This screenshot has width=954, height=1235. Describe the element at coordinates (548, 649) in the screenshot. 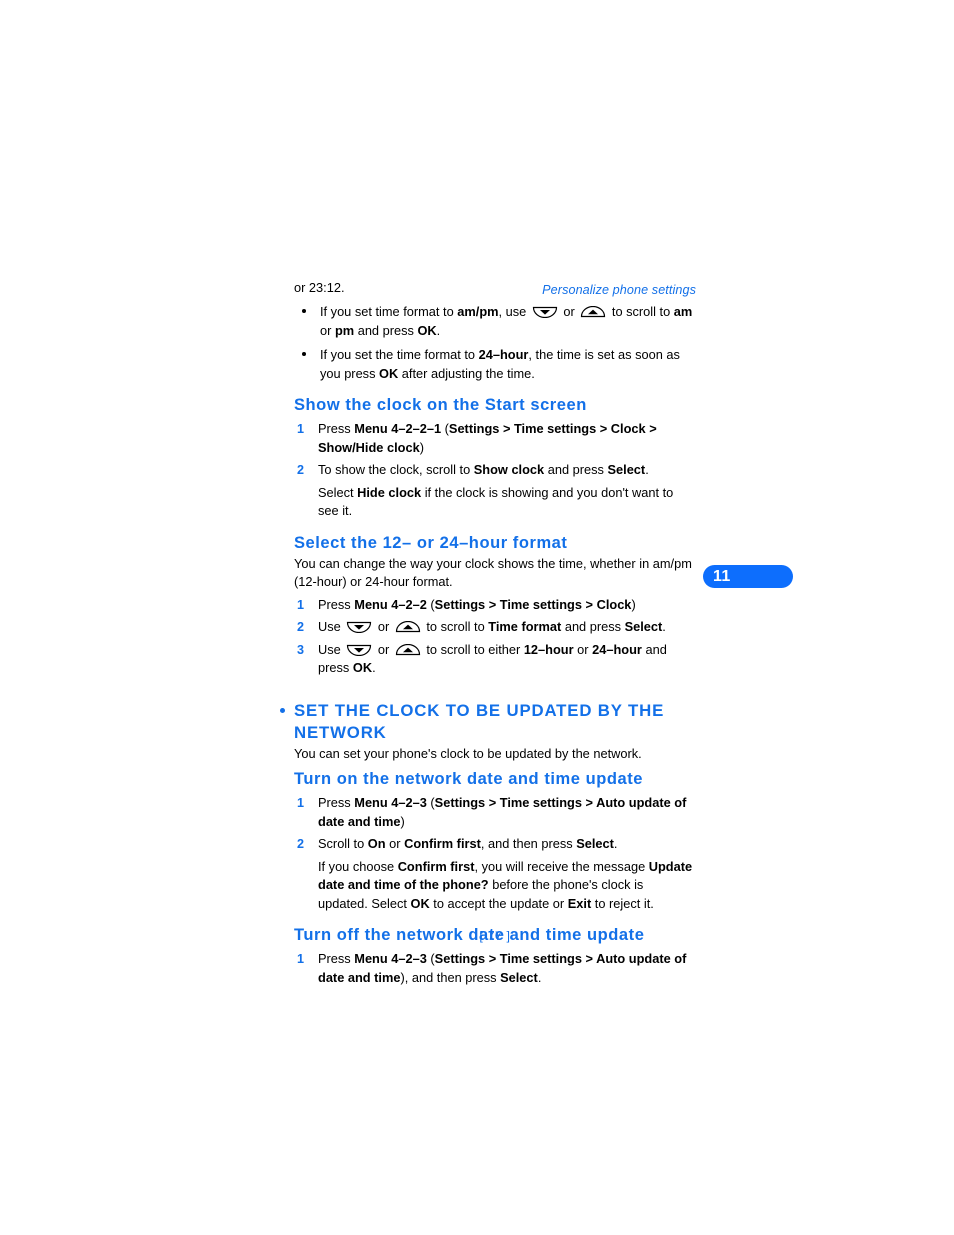

I see `step-bold-12hour: 12–hour` at that location.